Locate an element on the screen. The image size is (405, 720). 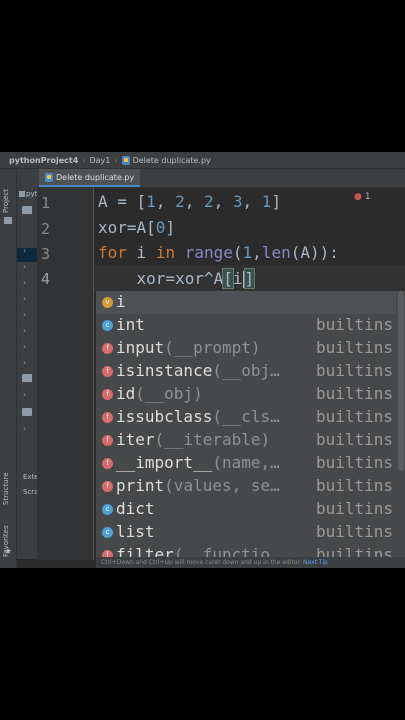
line-number: 1 is located at coordinates (46, 203).